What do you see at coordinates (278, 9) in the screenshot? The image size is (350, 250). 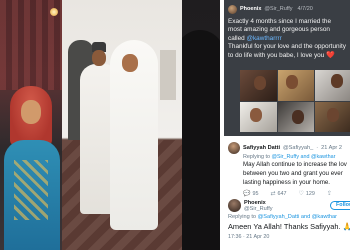 I see `author-handle: @Sir_Ruffy` at bounding box center [278, 9].